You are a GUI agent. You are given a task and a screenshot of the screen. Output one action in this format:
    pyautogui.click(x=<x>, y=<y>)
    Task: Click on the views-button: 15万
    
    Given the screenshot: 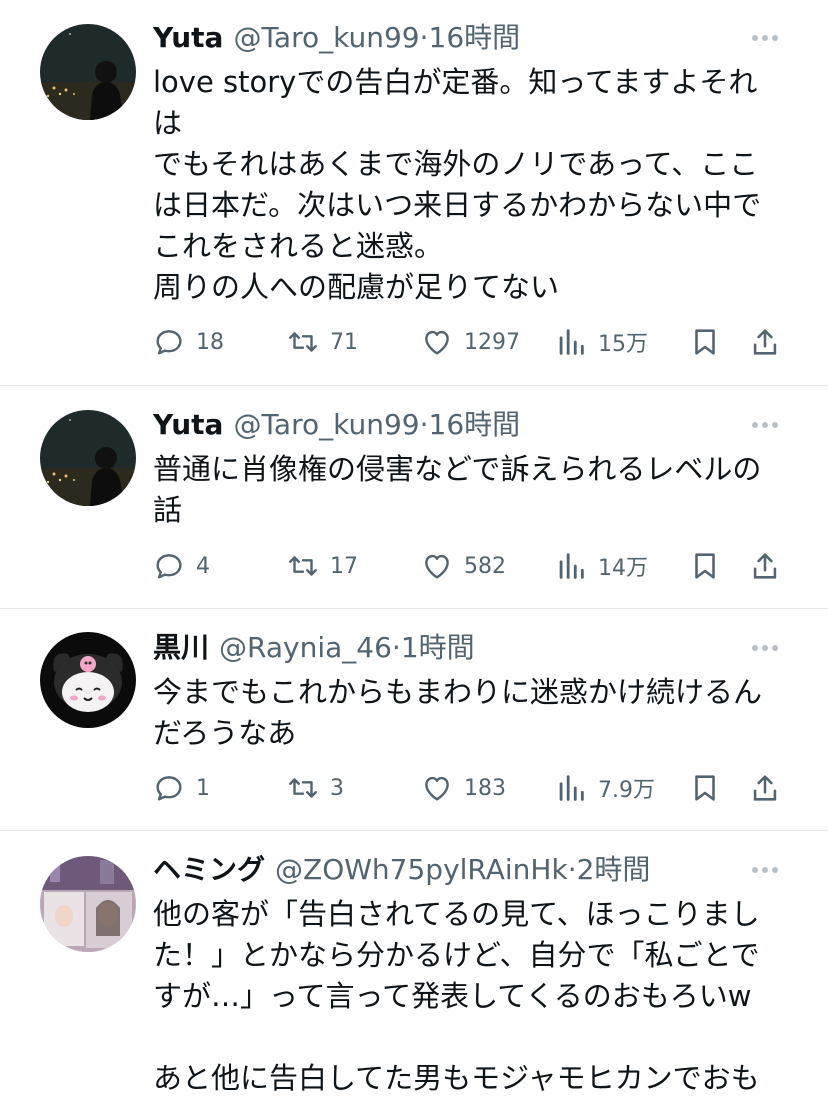 What is the action you would take?
    pyautogui.click(x=601, y=342)
    